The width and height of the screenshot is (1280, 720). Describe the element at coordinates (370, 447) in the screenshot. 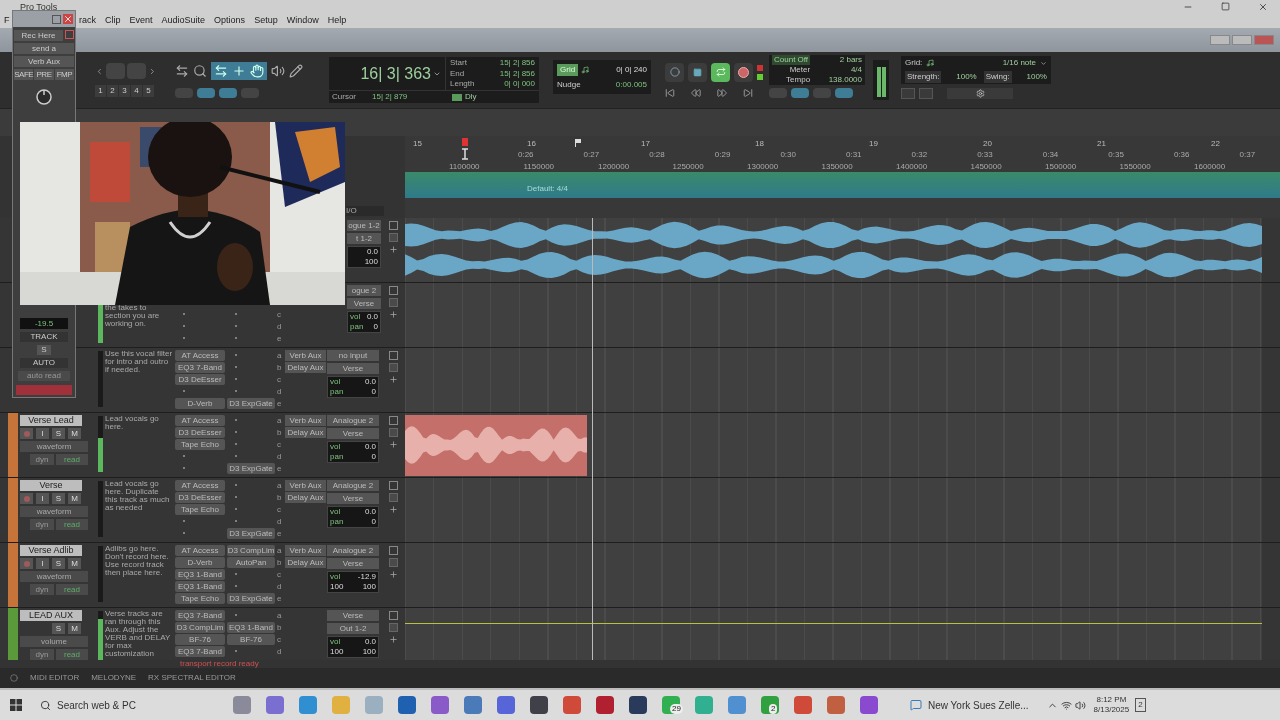

I see `volume-value: 0.0` at that location.